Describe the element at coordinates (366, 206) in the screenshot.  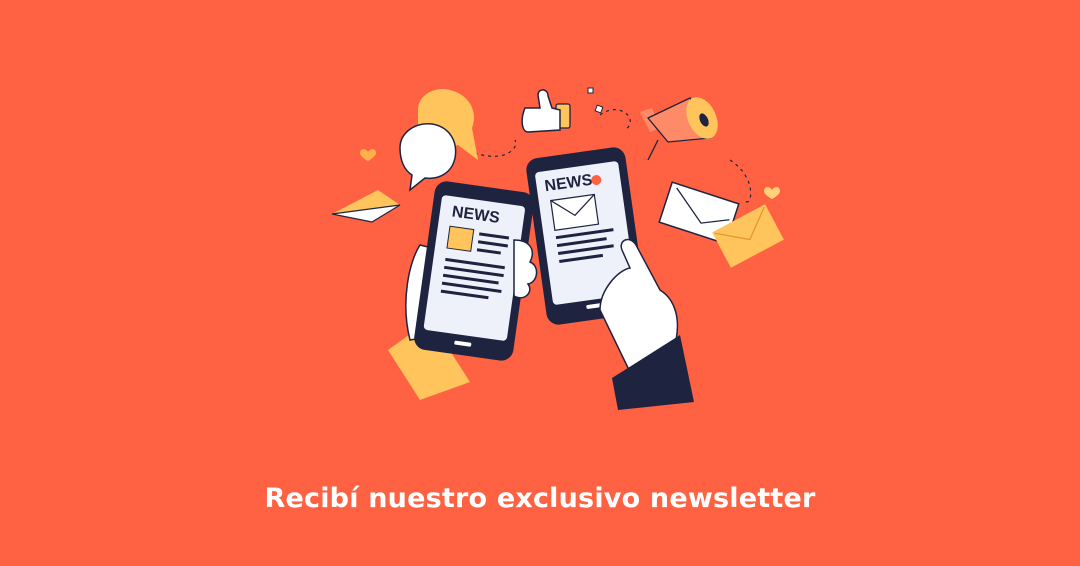
I see `paper-plane-icon` at that location.